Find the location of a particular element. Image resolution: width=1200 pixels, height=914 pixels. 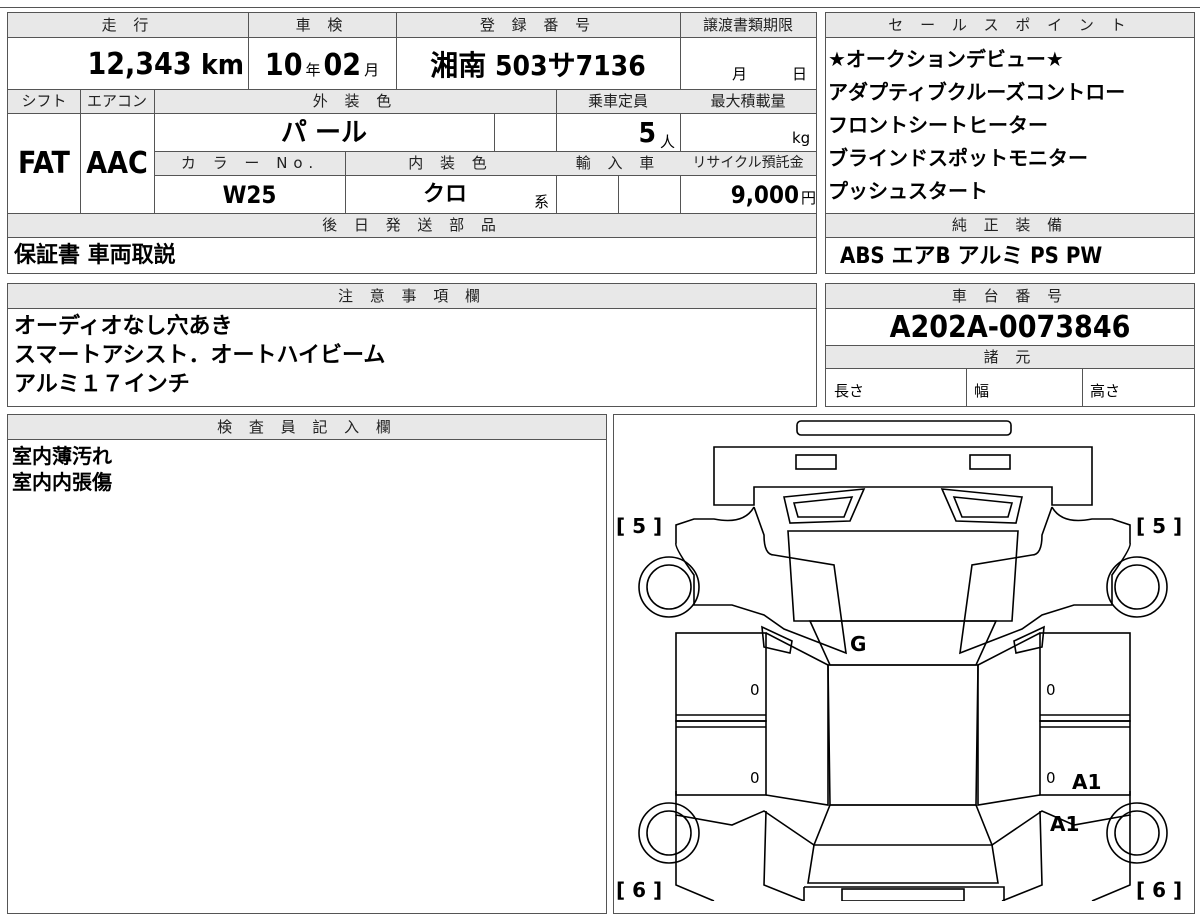

inspector-line: 室内内張傷 is located at coordinates (62, 482).